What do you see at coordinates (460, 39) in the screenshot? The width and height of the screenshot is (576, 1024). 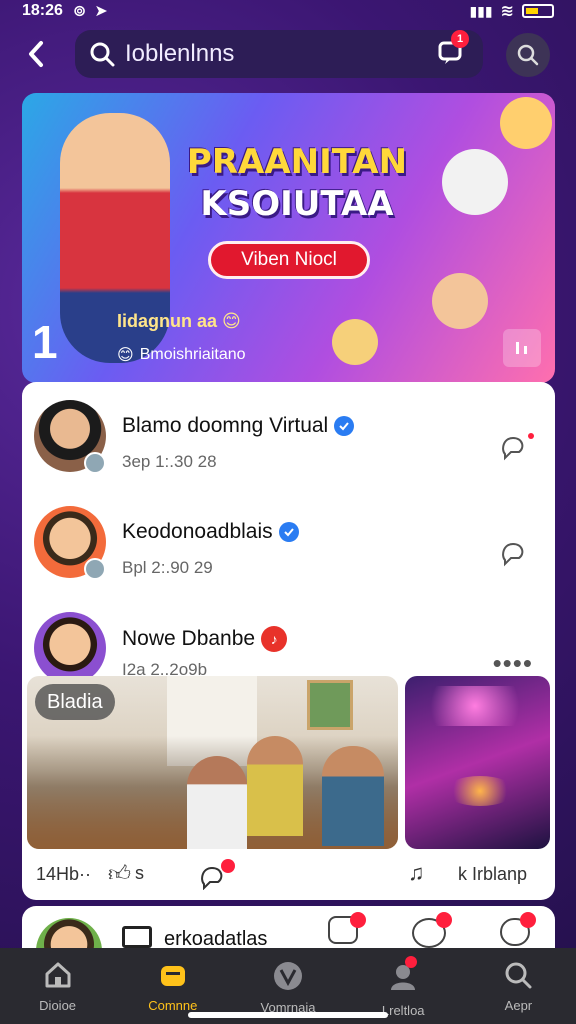 I see `messages-badge: 1` at bounding box center [460, 39].